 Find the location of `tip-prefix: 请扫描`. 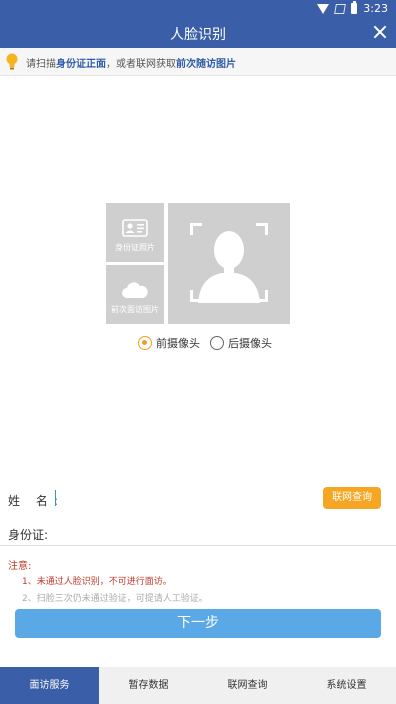

tip-prefix: 请扫描 is located at coordinates (41, 64).